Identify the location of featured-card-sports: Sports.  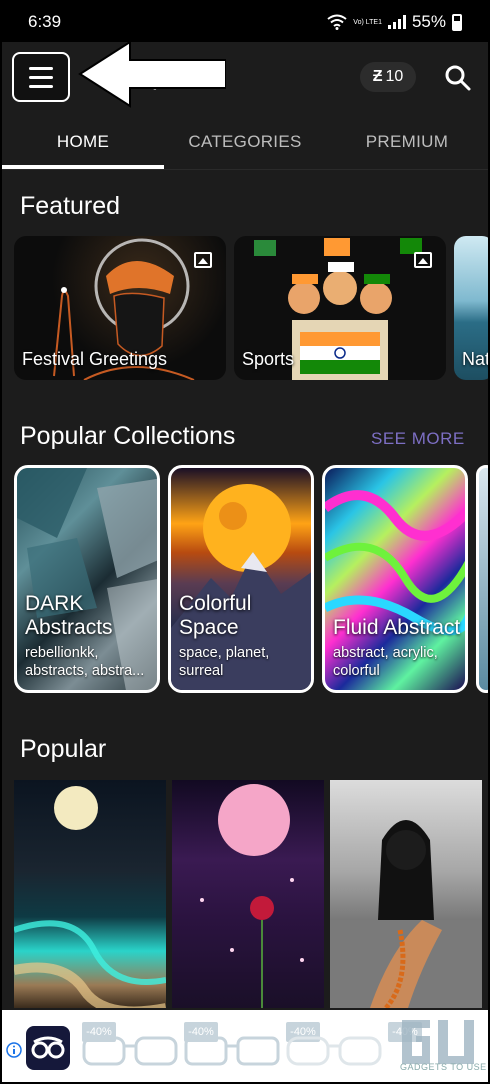
(340, 308).